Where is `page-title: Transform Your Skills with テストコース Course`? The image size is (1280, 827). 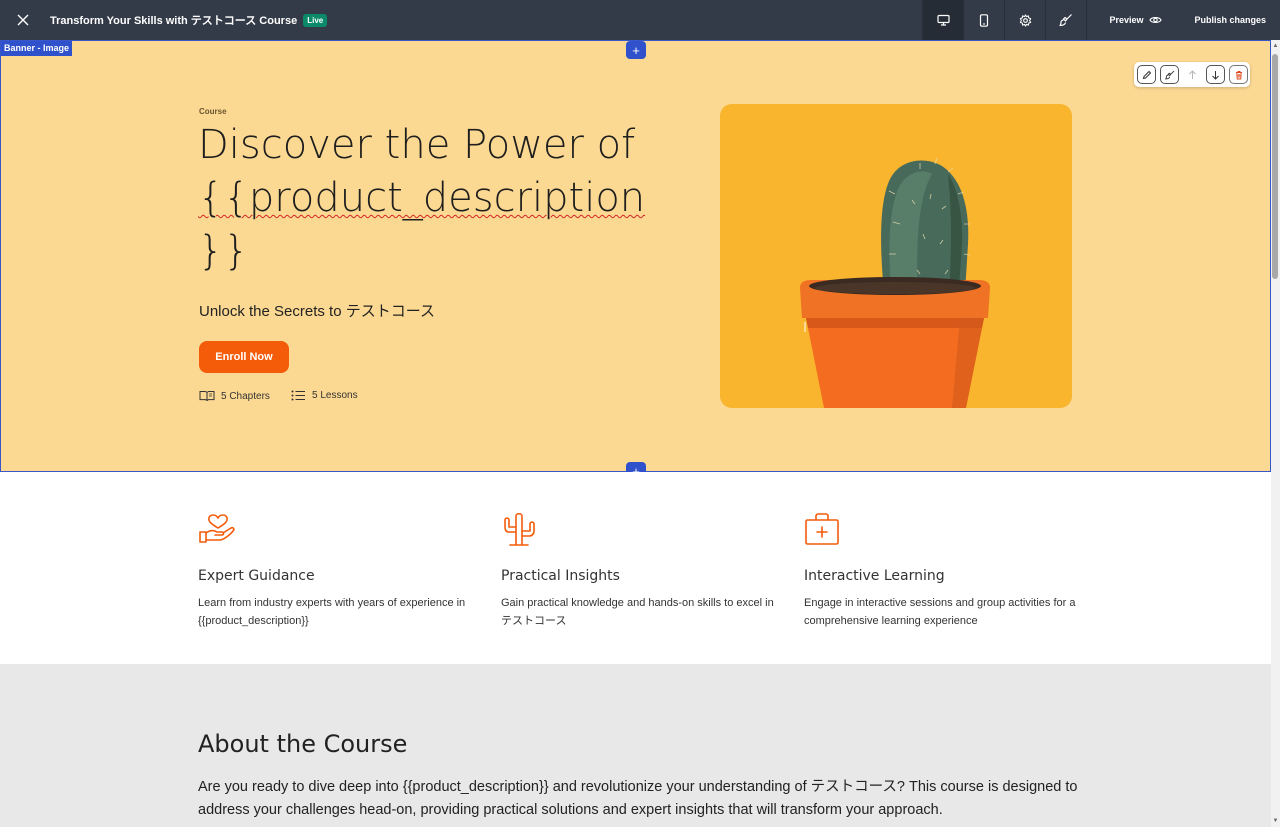
page-title: Transform Your Skills with テストコース Course is located at coordinates (174, 21).